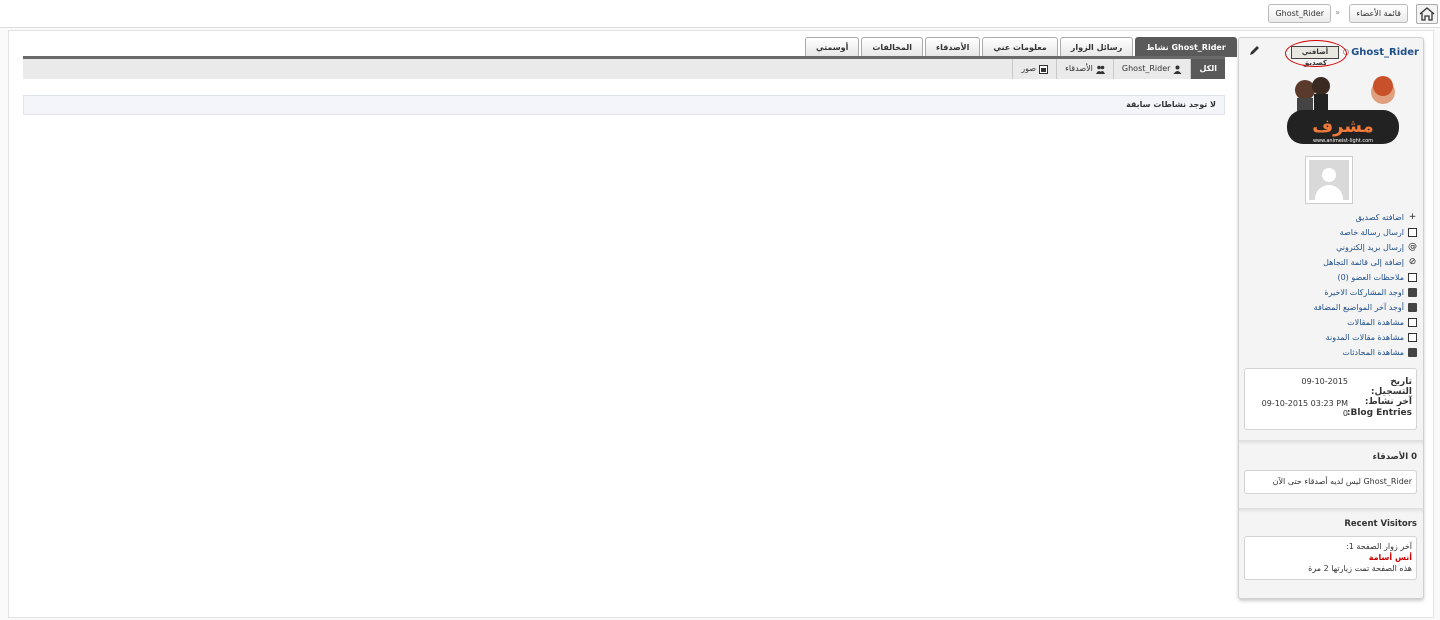  Describe the element at coordinates (1401, 382) in the screenshot. I see `join-date-label-1: تاريخ` at that location.